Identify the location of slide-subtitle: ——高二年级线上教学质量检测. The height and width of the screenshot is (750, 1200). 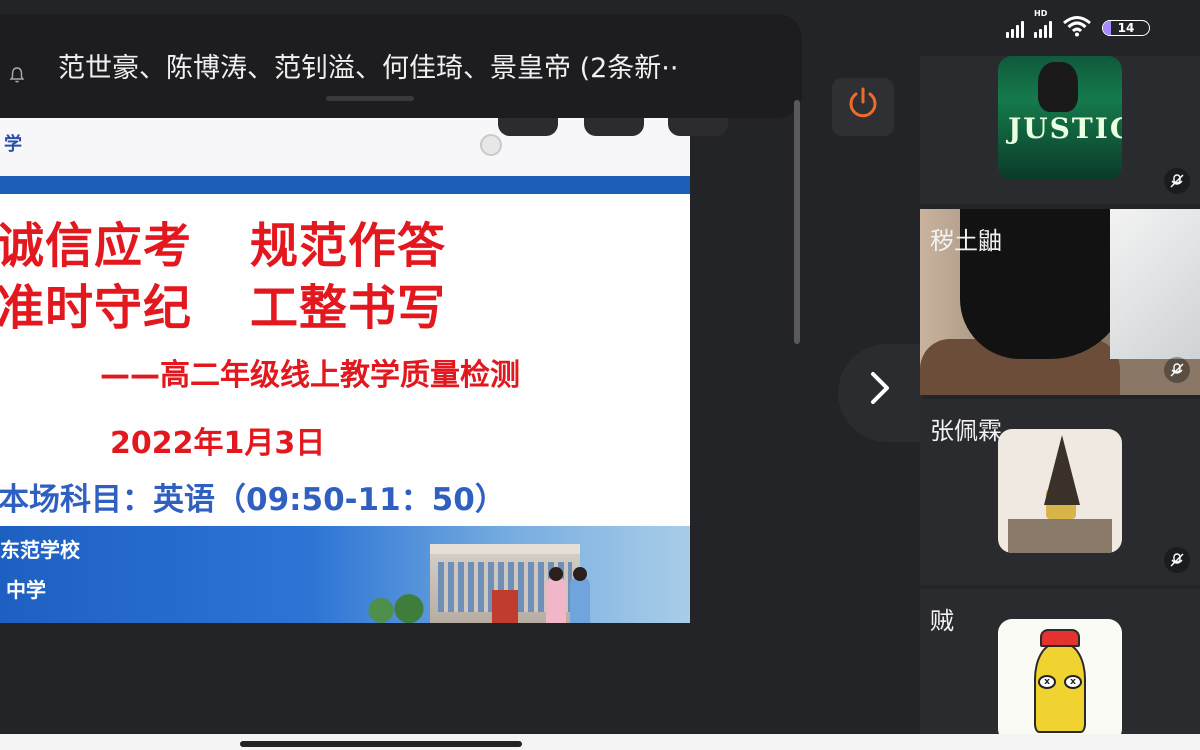
(310, 375).